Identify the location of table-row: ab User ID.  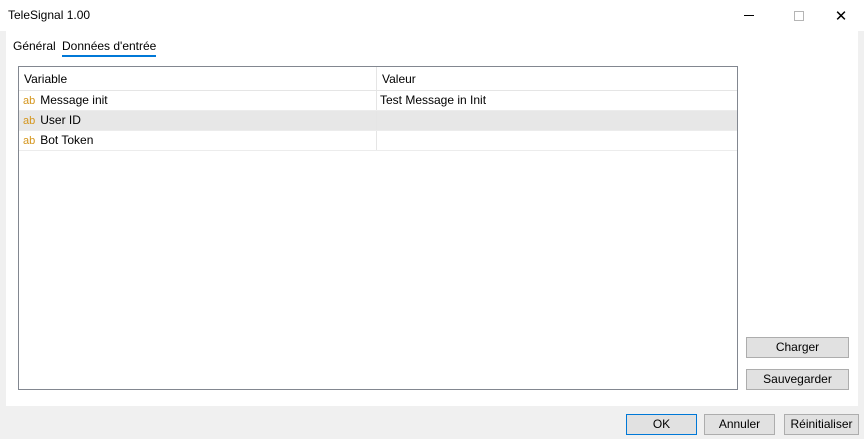
(378, 121).